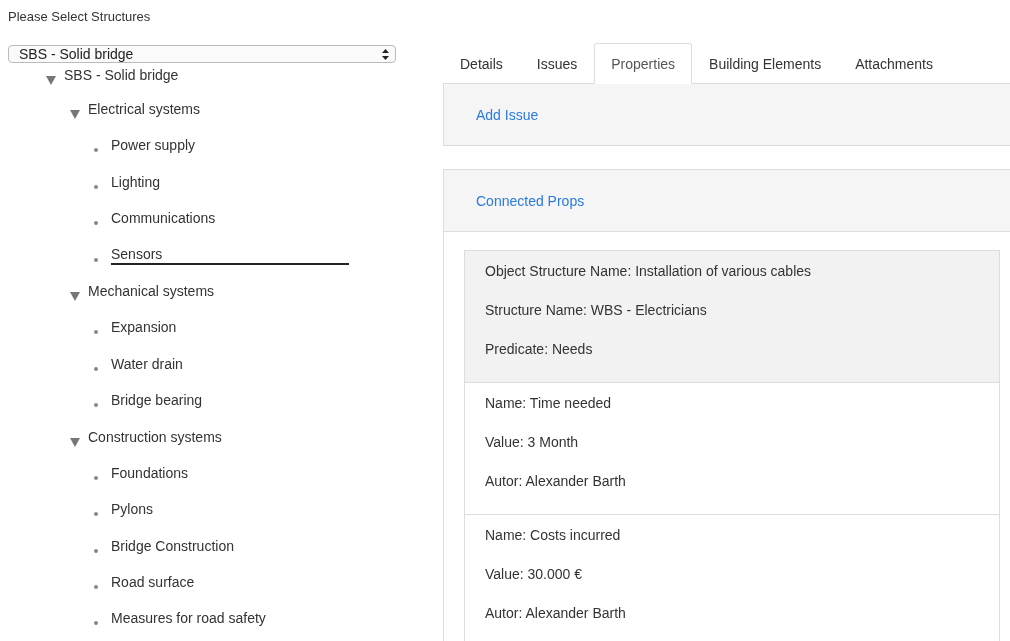 The image size is (1010, 641). What do you see at coordinates (136, 181) in the screenshot?
I see `tree-item: Lighting` at bounding box center [136, 181].